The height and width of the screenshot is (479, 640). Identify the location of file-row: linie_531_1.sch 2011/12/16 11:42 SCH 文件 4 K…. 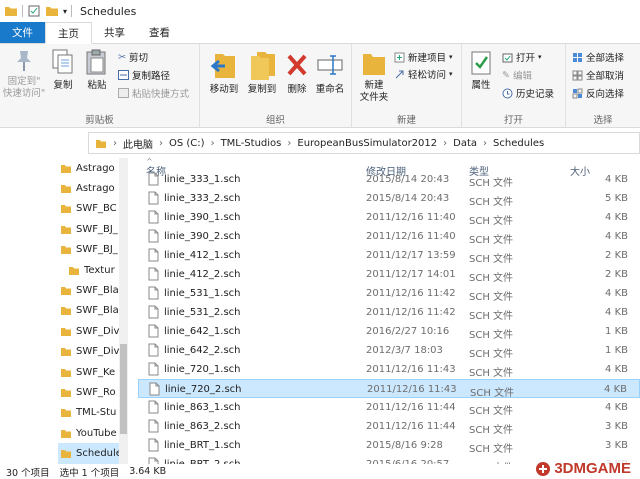
(389, 293).